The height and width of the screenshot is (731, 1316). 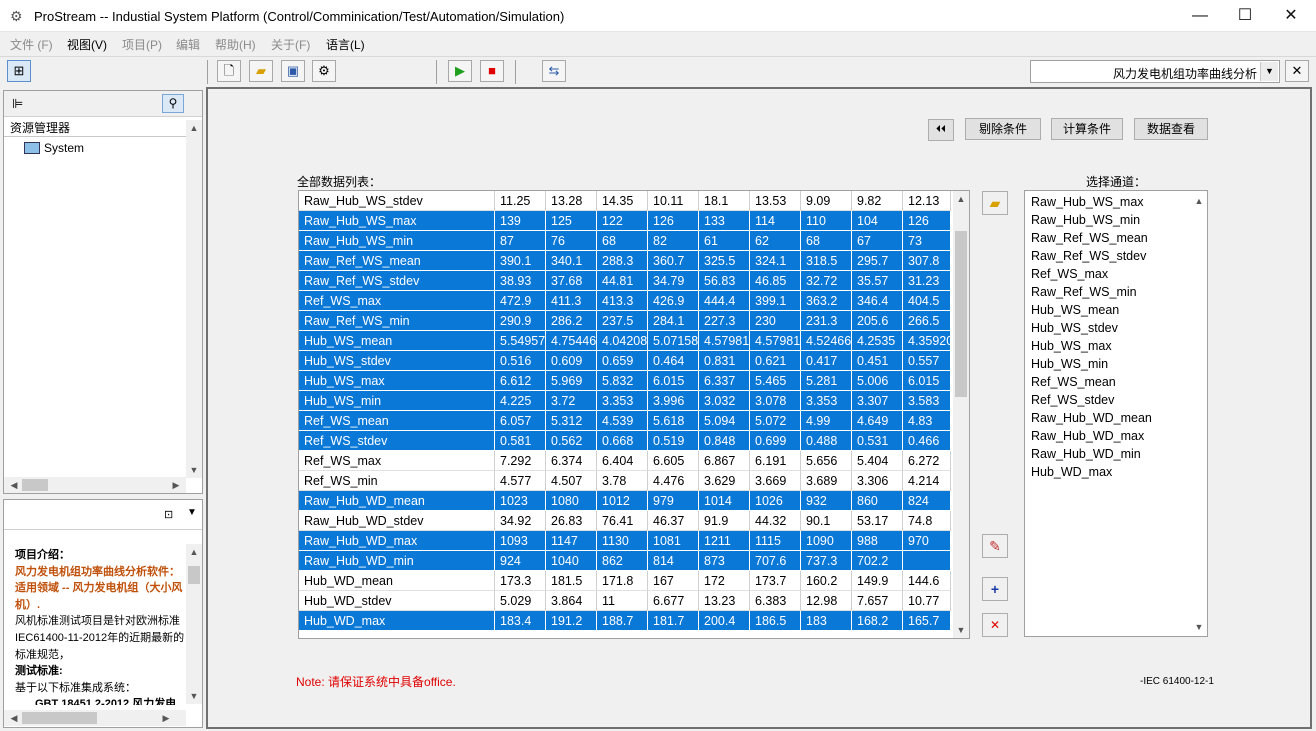 What do you see at coordinates (87, 44) in the screenshot?
I see `menu-view: 视图(V)` at bounding box center [87, 44].